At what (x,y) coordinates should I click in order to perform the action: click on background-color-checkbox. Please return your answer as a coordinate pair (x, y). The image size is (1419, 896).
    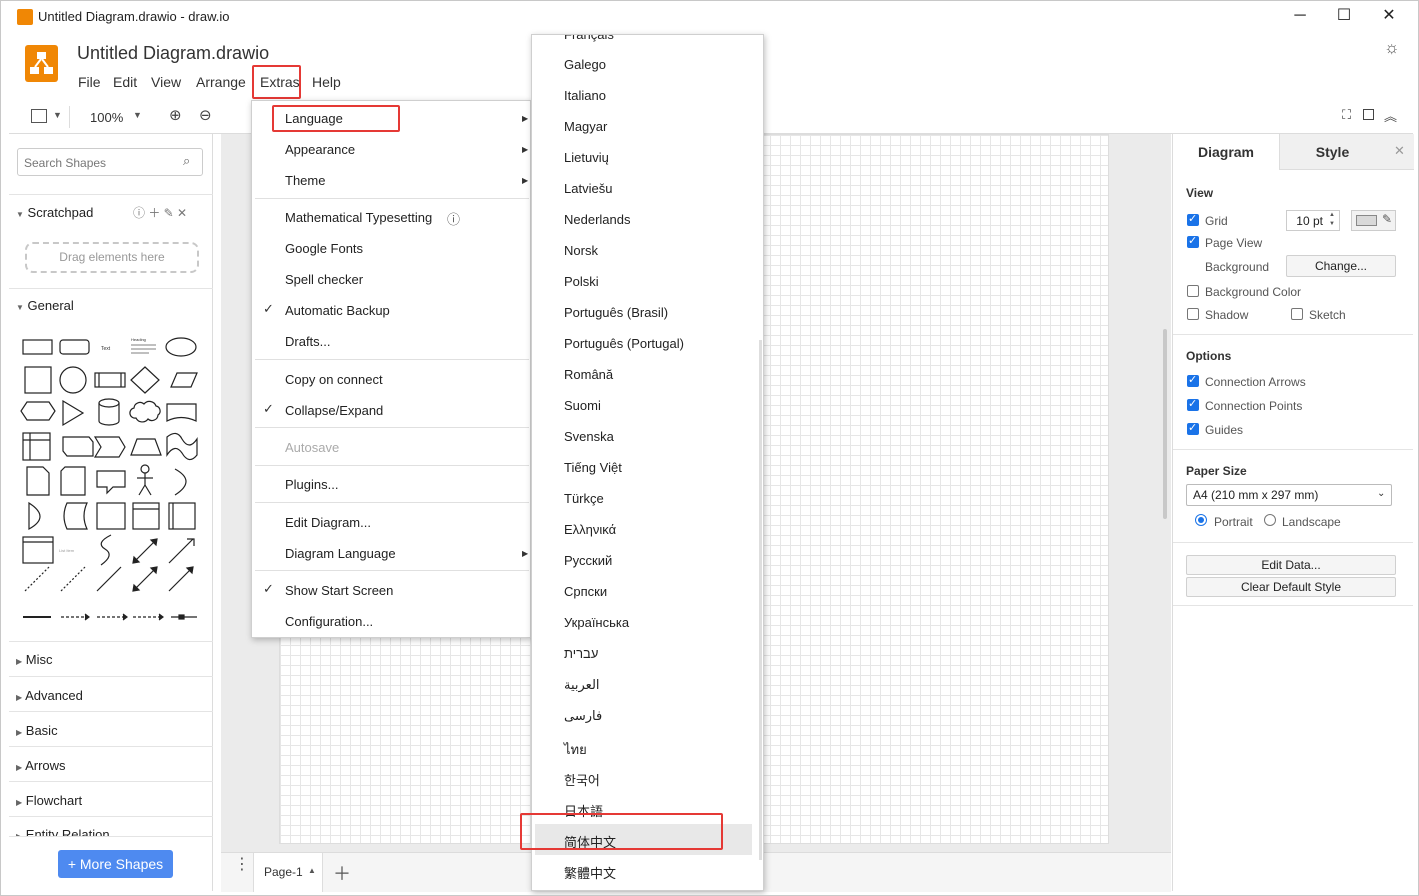
    Looking at the image, I should click on (1193, 291).